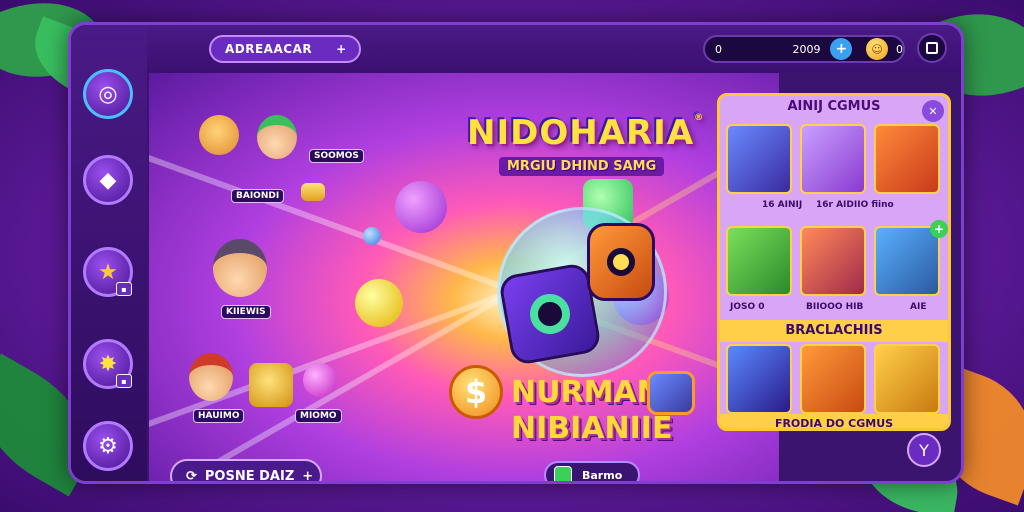 The image size is (1024, 512). Describe the element at coordinates (718, 49) in the screenshot. I see `currency-left-value: 0` at that location.